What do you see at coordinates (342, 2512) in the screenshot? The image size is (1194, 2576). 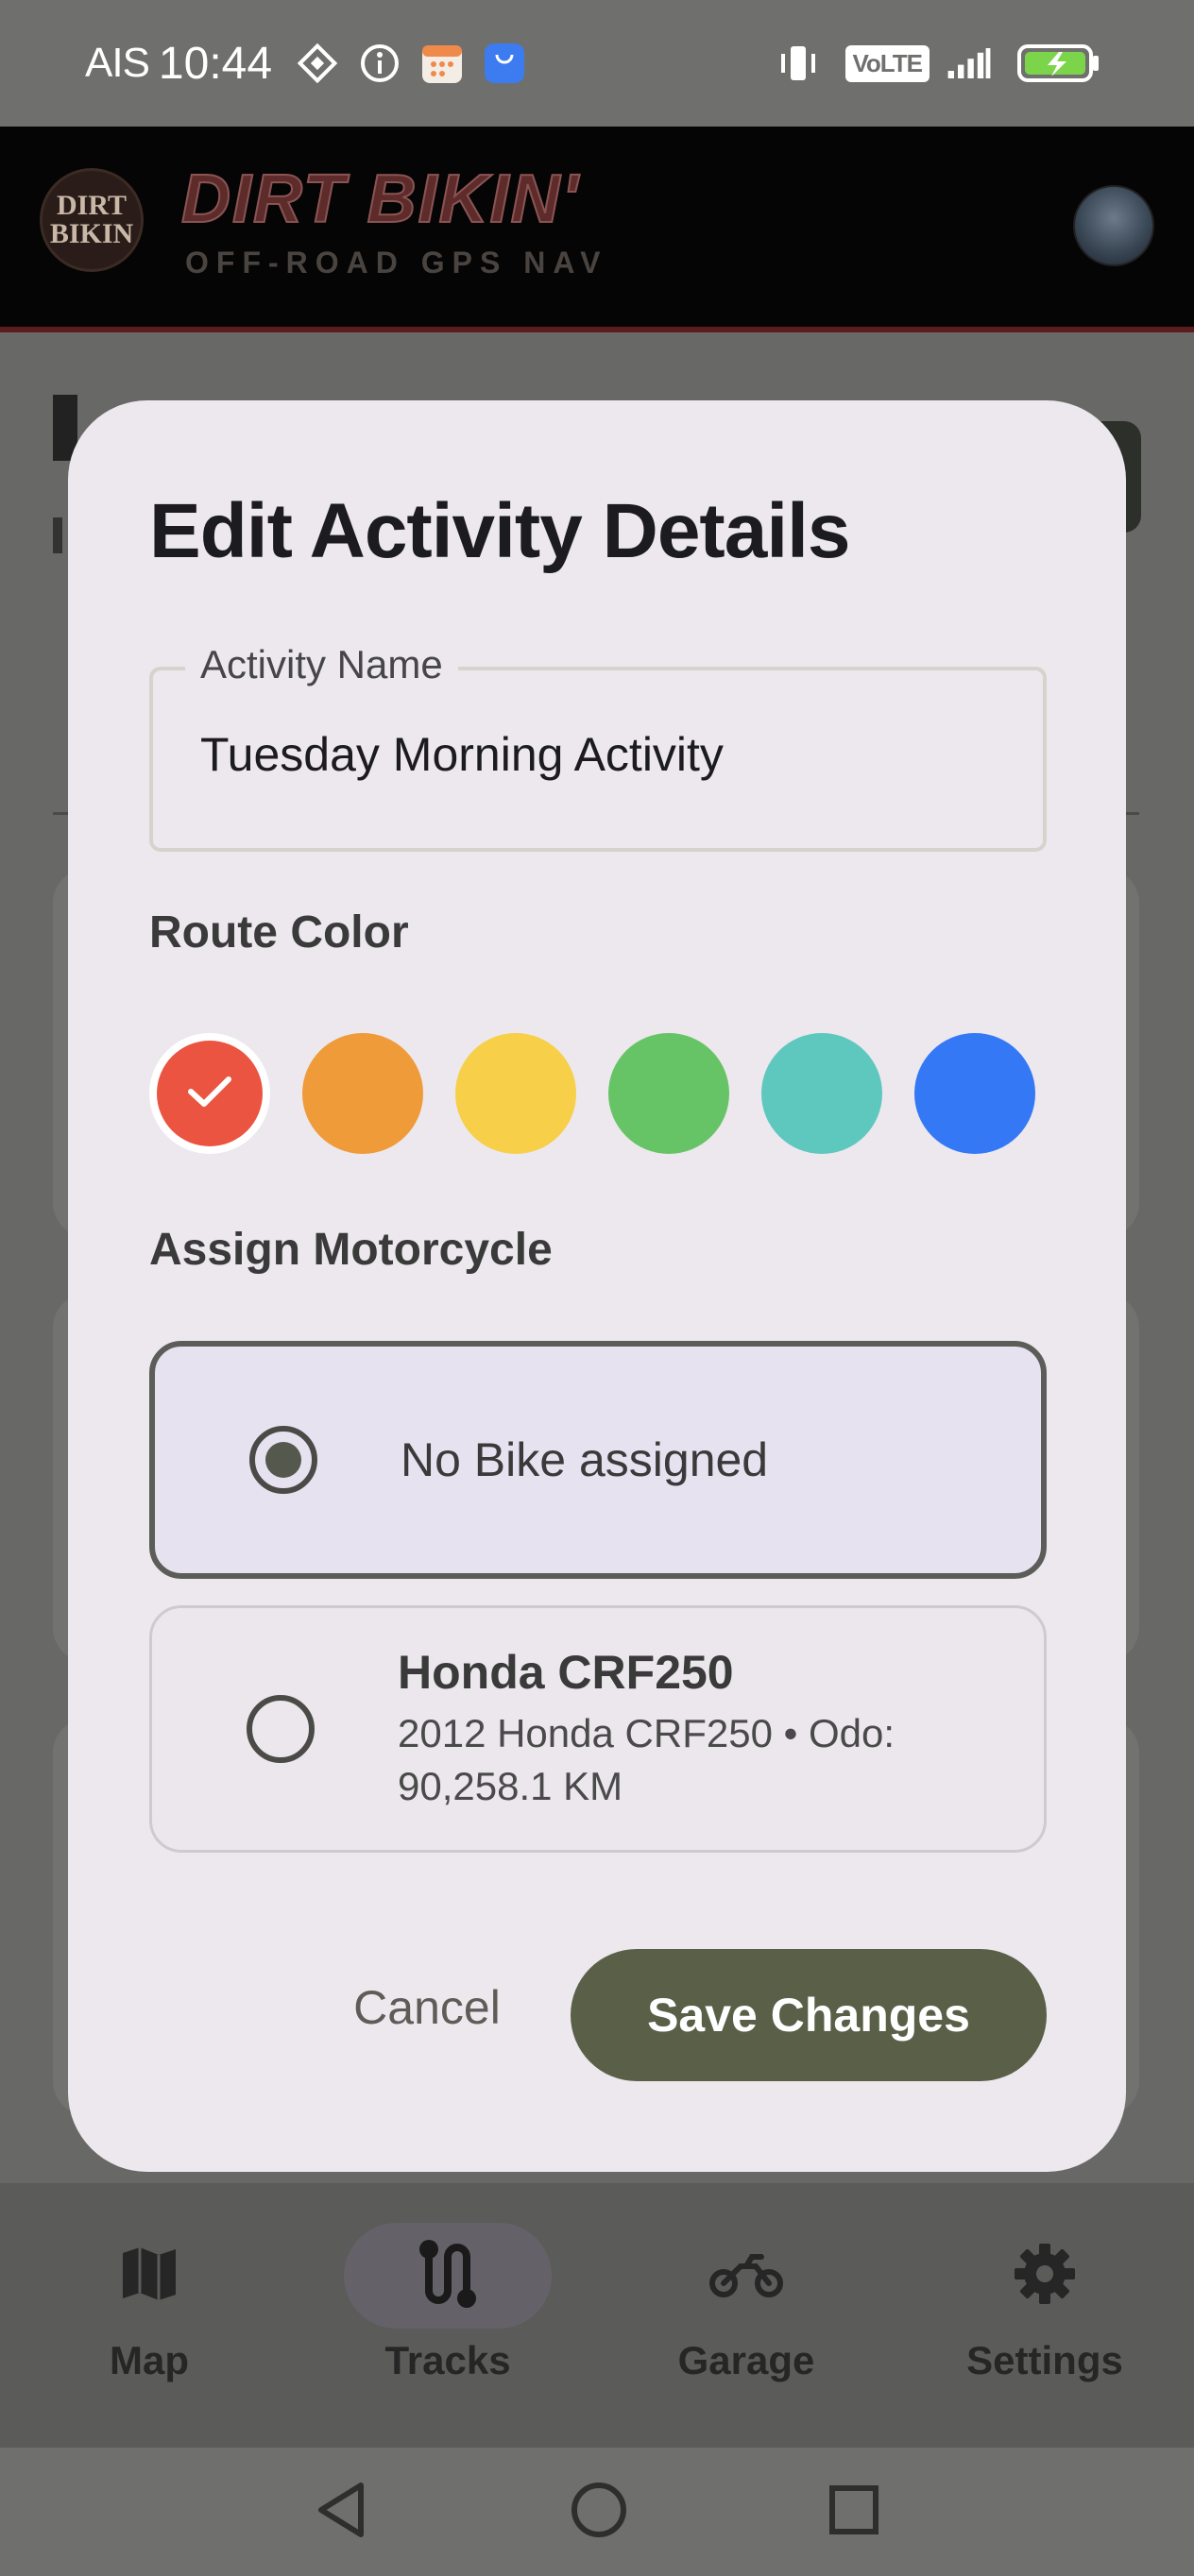 I see `back-icon` at bounding box center [342, 2512].